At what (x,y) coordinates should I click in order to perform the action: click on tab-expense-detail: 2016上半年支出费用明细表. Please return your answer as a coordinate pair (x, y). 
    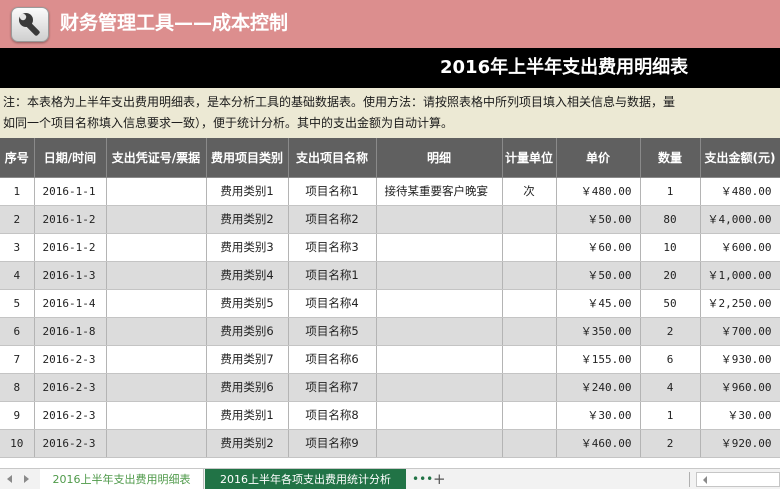
    Looking at the image, I should click on (122, 479).